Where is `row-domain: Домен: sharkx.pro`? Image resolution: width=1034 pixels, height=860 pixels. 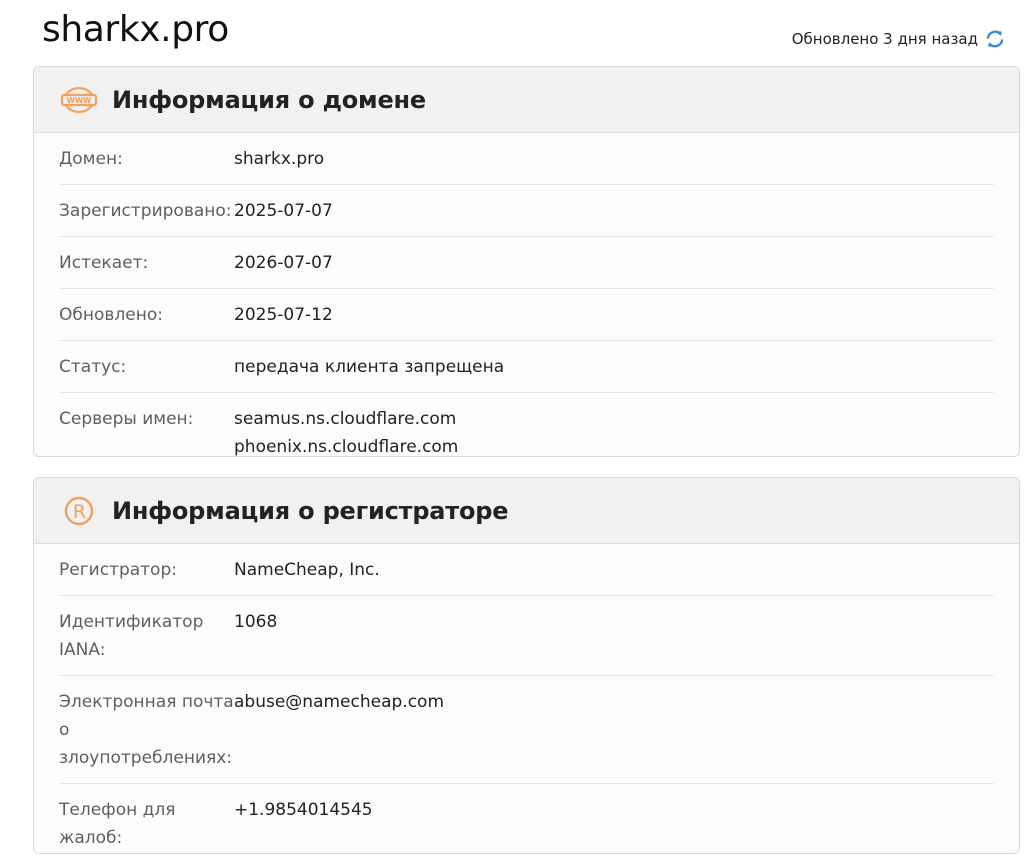
row-domain: Домен: sharkx.pro is located at coordinates (526, 159).